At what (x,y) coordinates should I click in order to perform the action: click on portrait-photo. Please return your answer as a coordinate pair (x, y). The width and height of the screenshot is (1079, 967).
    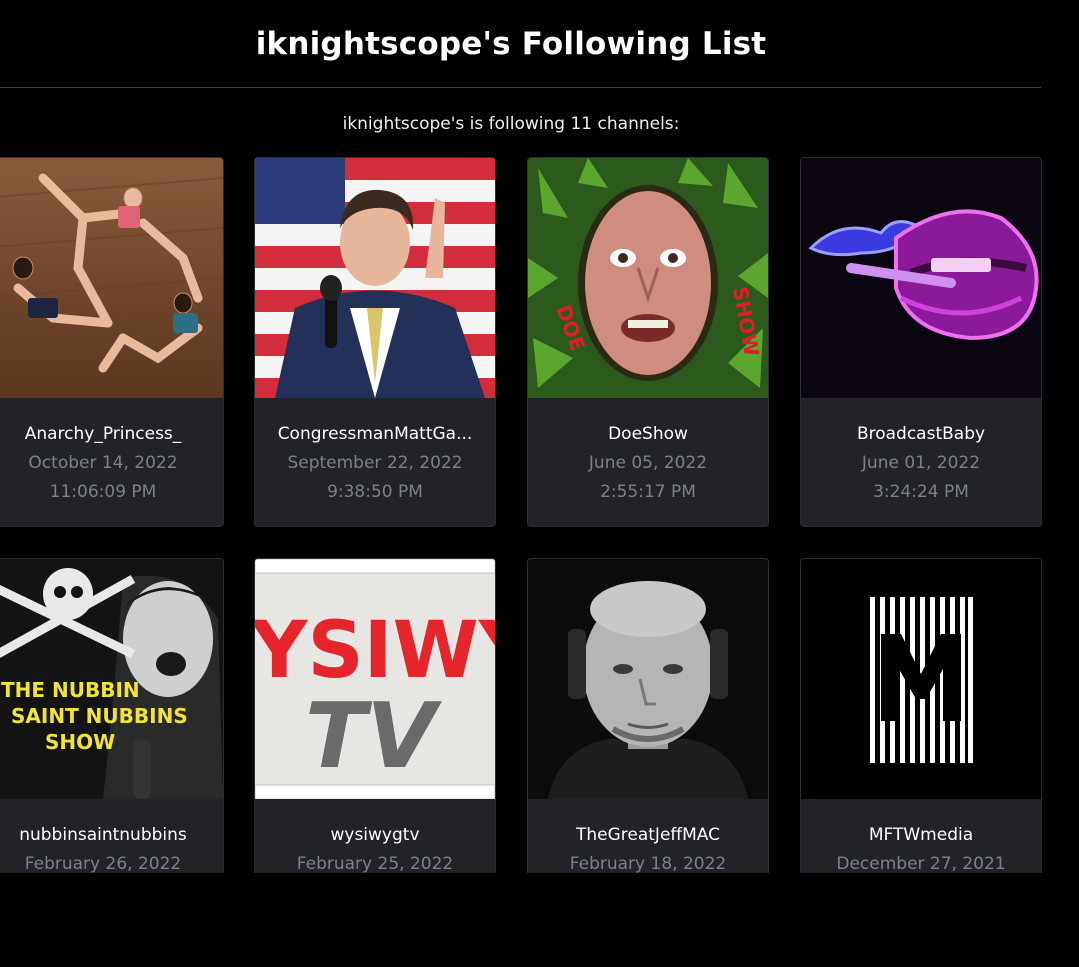
    Looking at the image, I should click on (648, 679).